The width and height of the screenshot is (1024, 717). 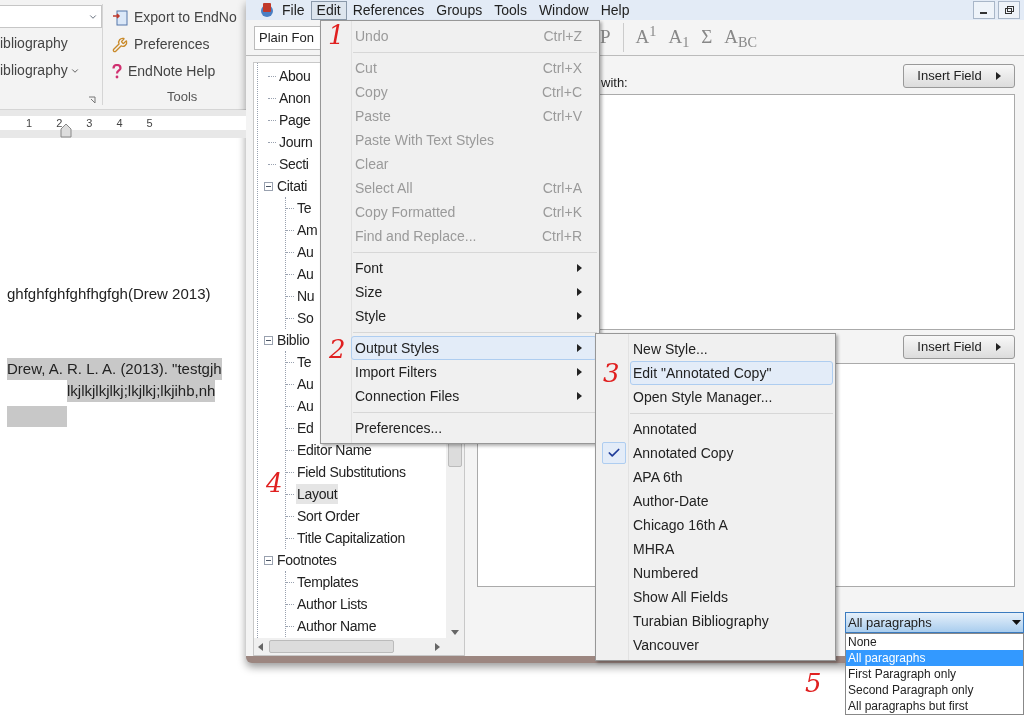 What do you see at coordinates (611, 373) in the screenshot?
I see `annotation-number: 3` at bounding box center [611, 373].